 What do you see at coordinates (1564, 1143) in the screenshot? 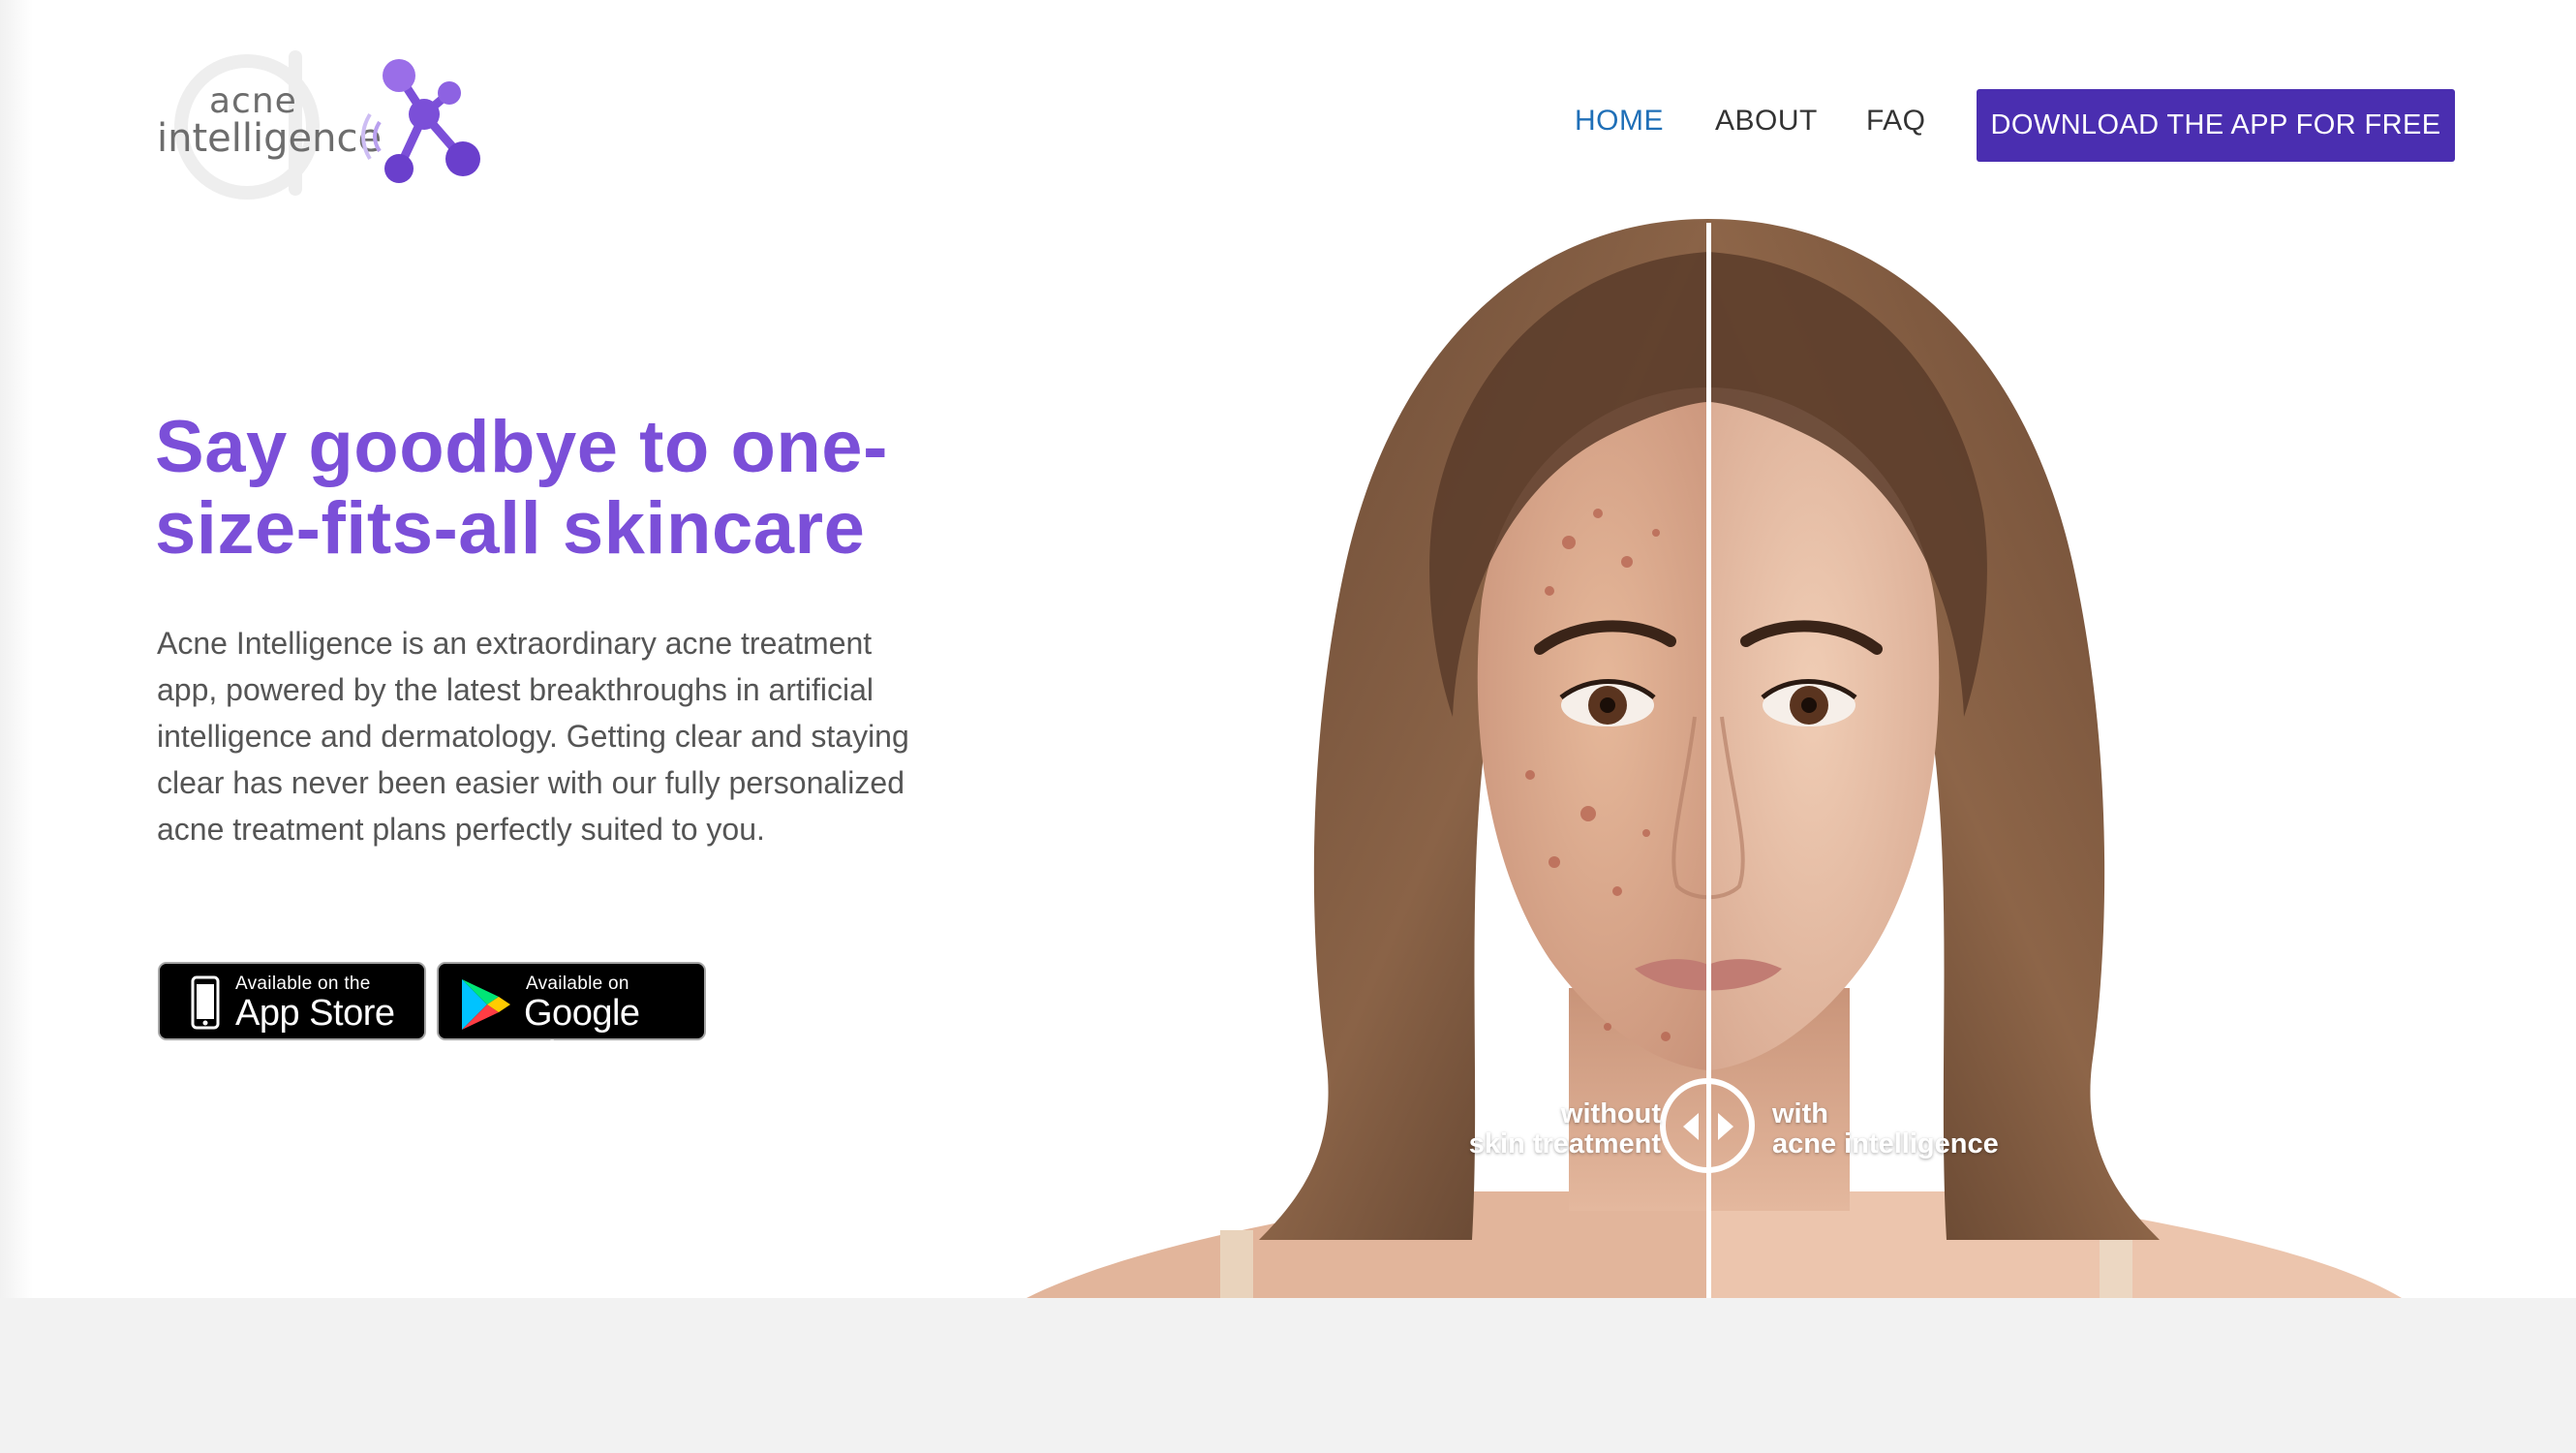
I see `label-without-line2: skin treatment` at bounding box center [1564, 1143].